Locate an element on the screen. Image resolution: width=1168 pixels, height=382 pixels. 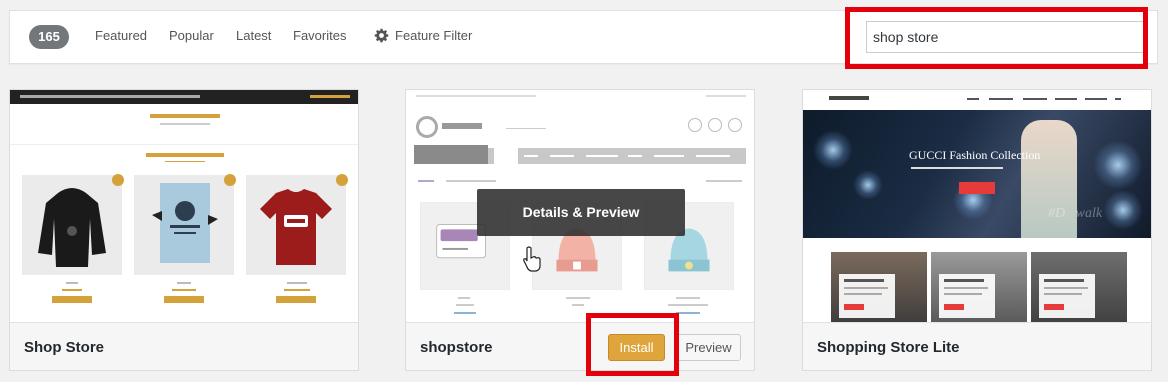
gear-icon is located at coordinates (381, 35).